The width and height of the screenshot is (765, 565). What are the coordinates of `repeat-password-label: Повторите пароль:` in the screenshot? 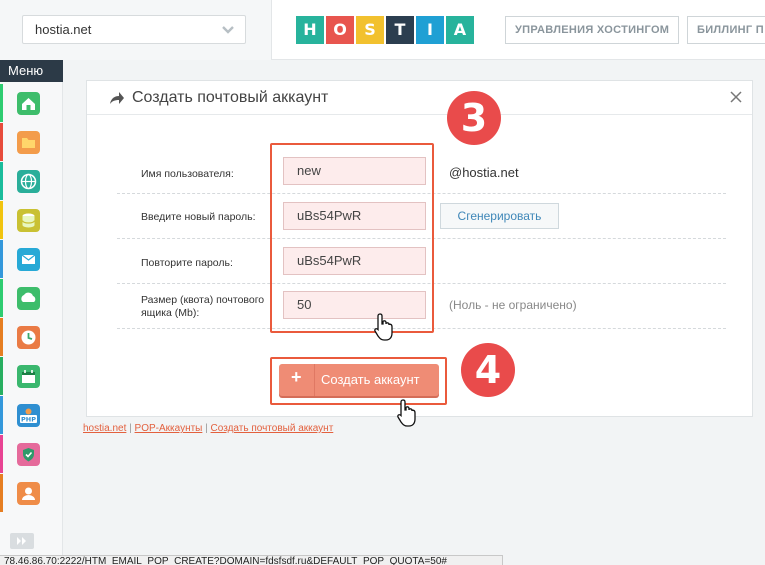 It's located at (187, 263).